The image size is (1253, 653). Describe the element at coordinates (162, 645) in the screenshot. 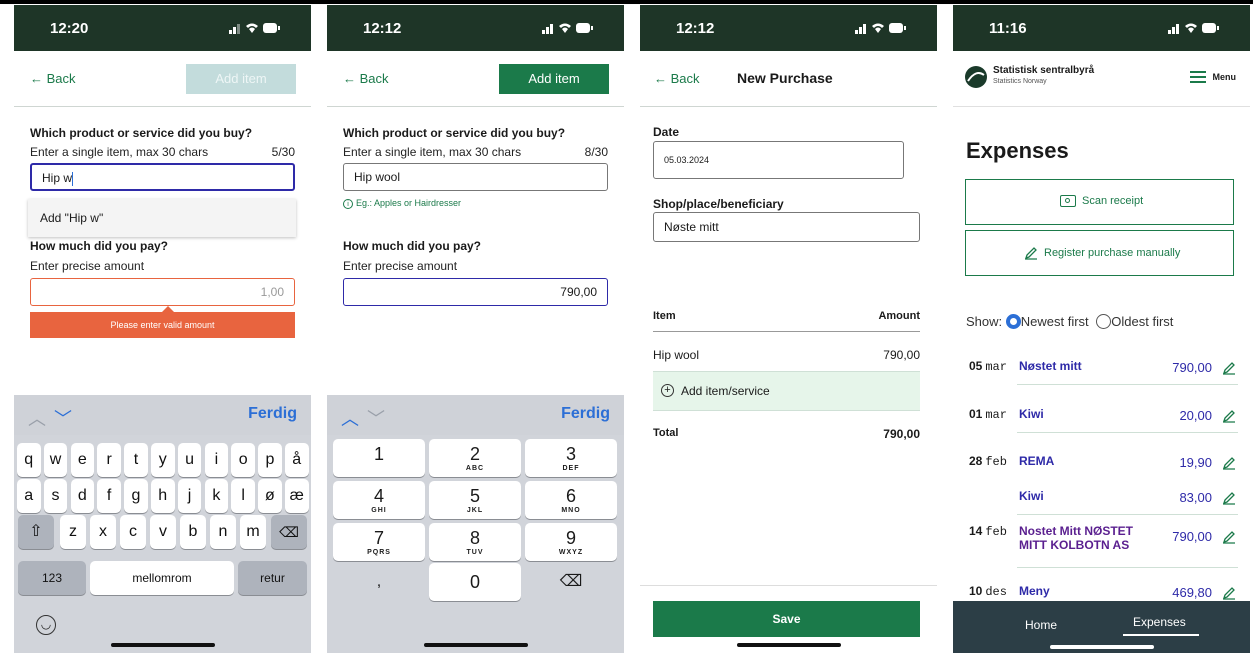

I see `home-indicator` at that location.